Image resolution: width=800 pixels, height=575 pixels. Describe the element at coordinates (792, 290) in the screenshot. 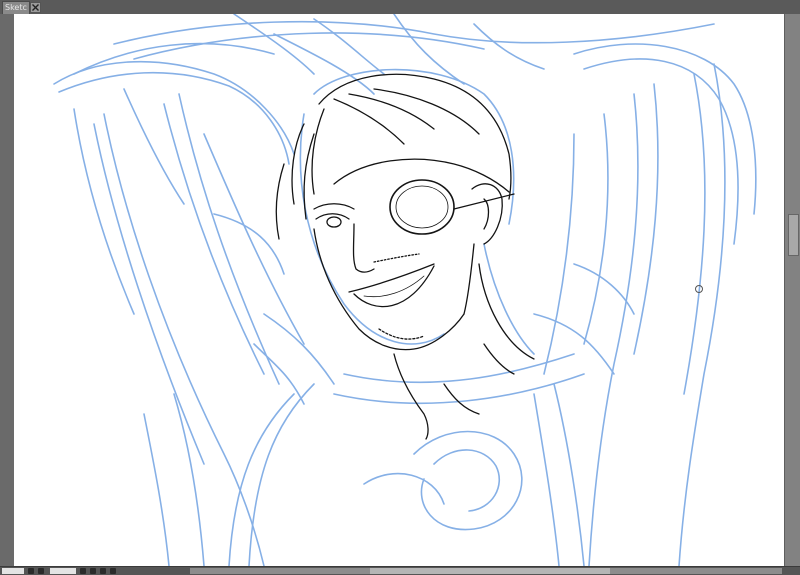

I see `vertical-scrollbar` at that location.